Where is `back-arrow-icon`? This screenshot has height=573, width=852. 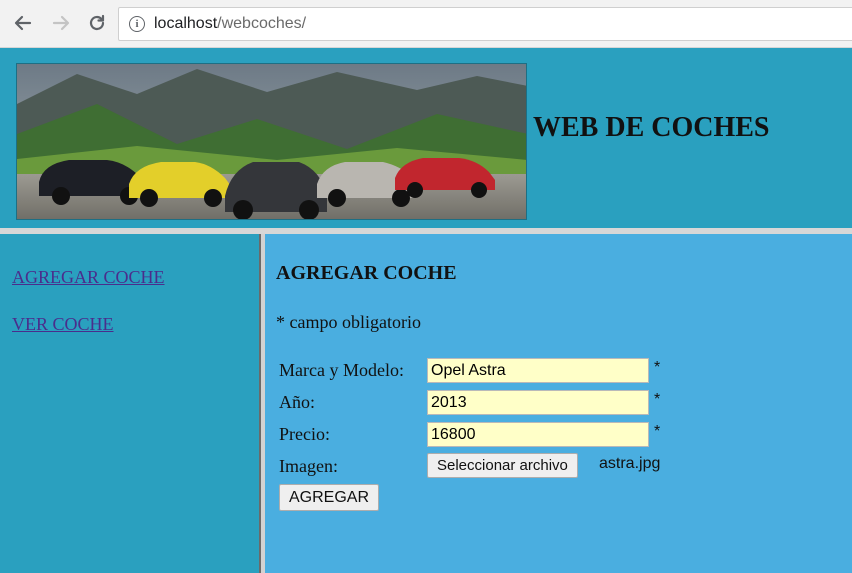
back-arrow-icon is located at coordinates (23, 23).